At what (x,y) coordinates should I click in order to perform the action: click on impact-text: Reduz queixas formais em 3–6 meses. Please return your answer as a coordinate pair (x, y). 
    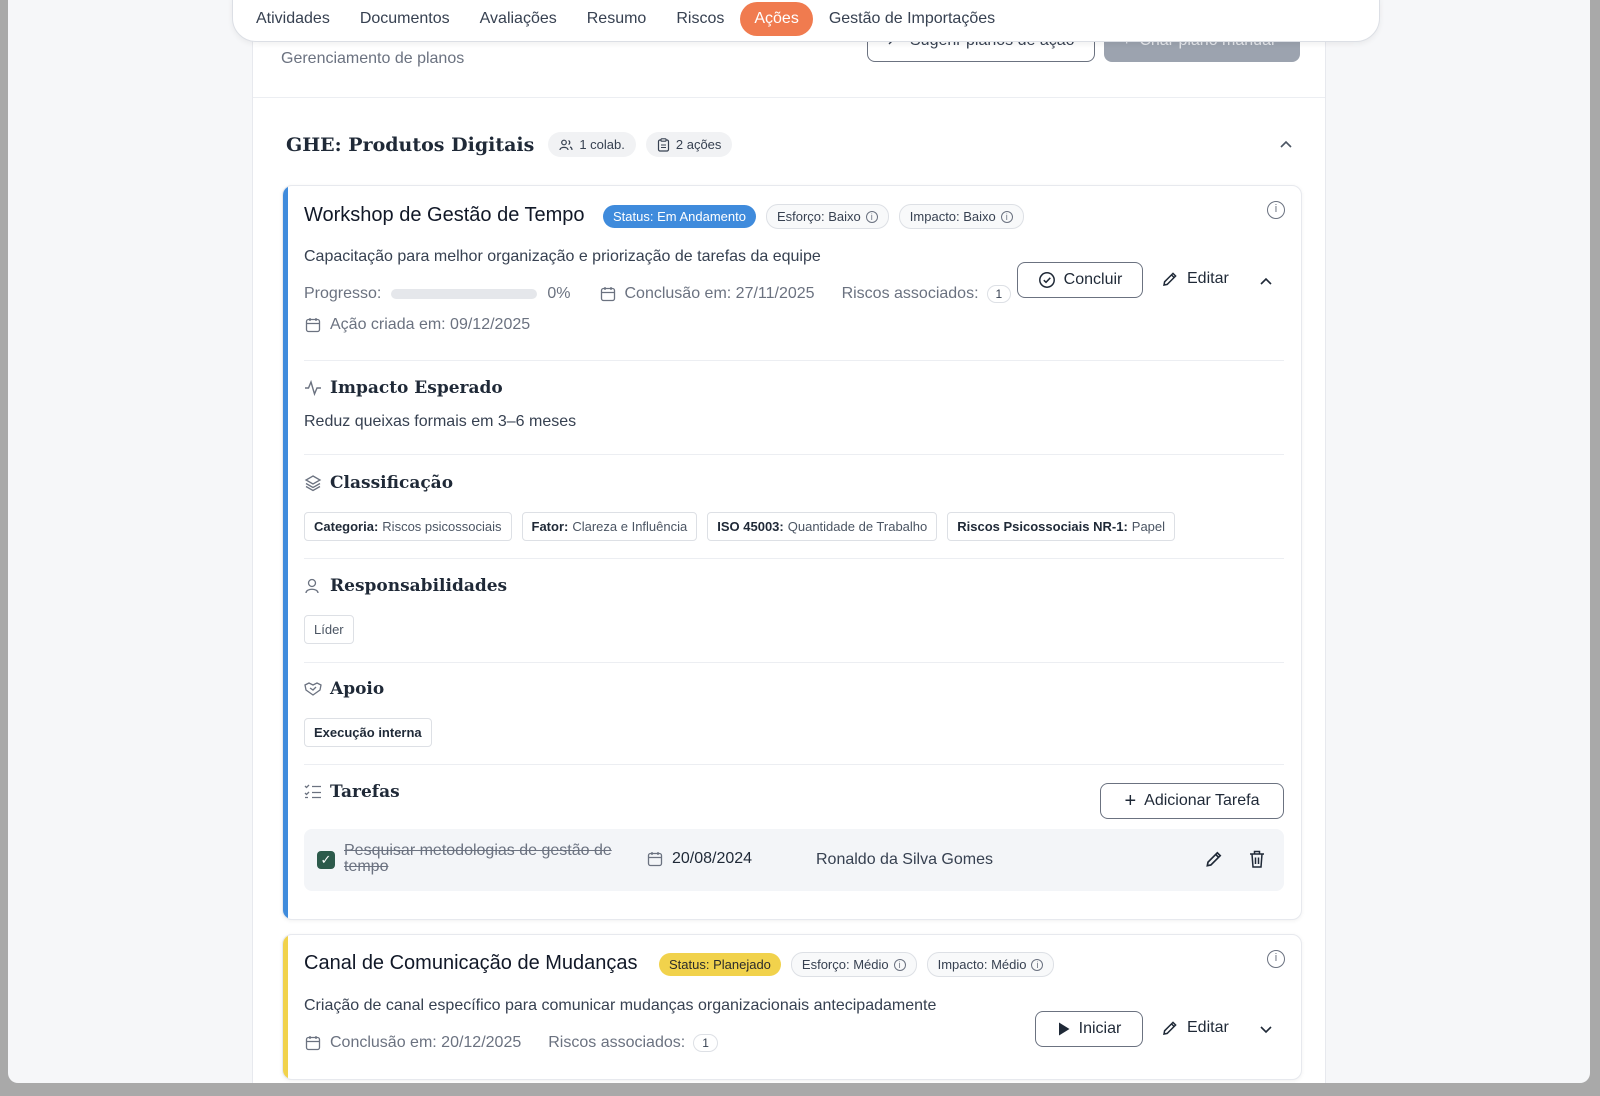
    Looking at the image, I should click on (440, 421).